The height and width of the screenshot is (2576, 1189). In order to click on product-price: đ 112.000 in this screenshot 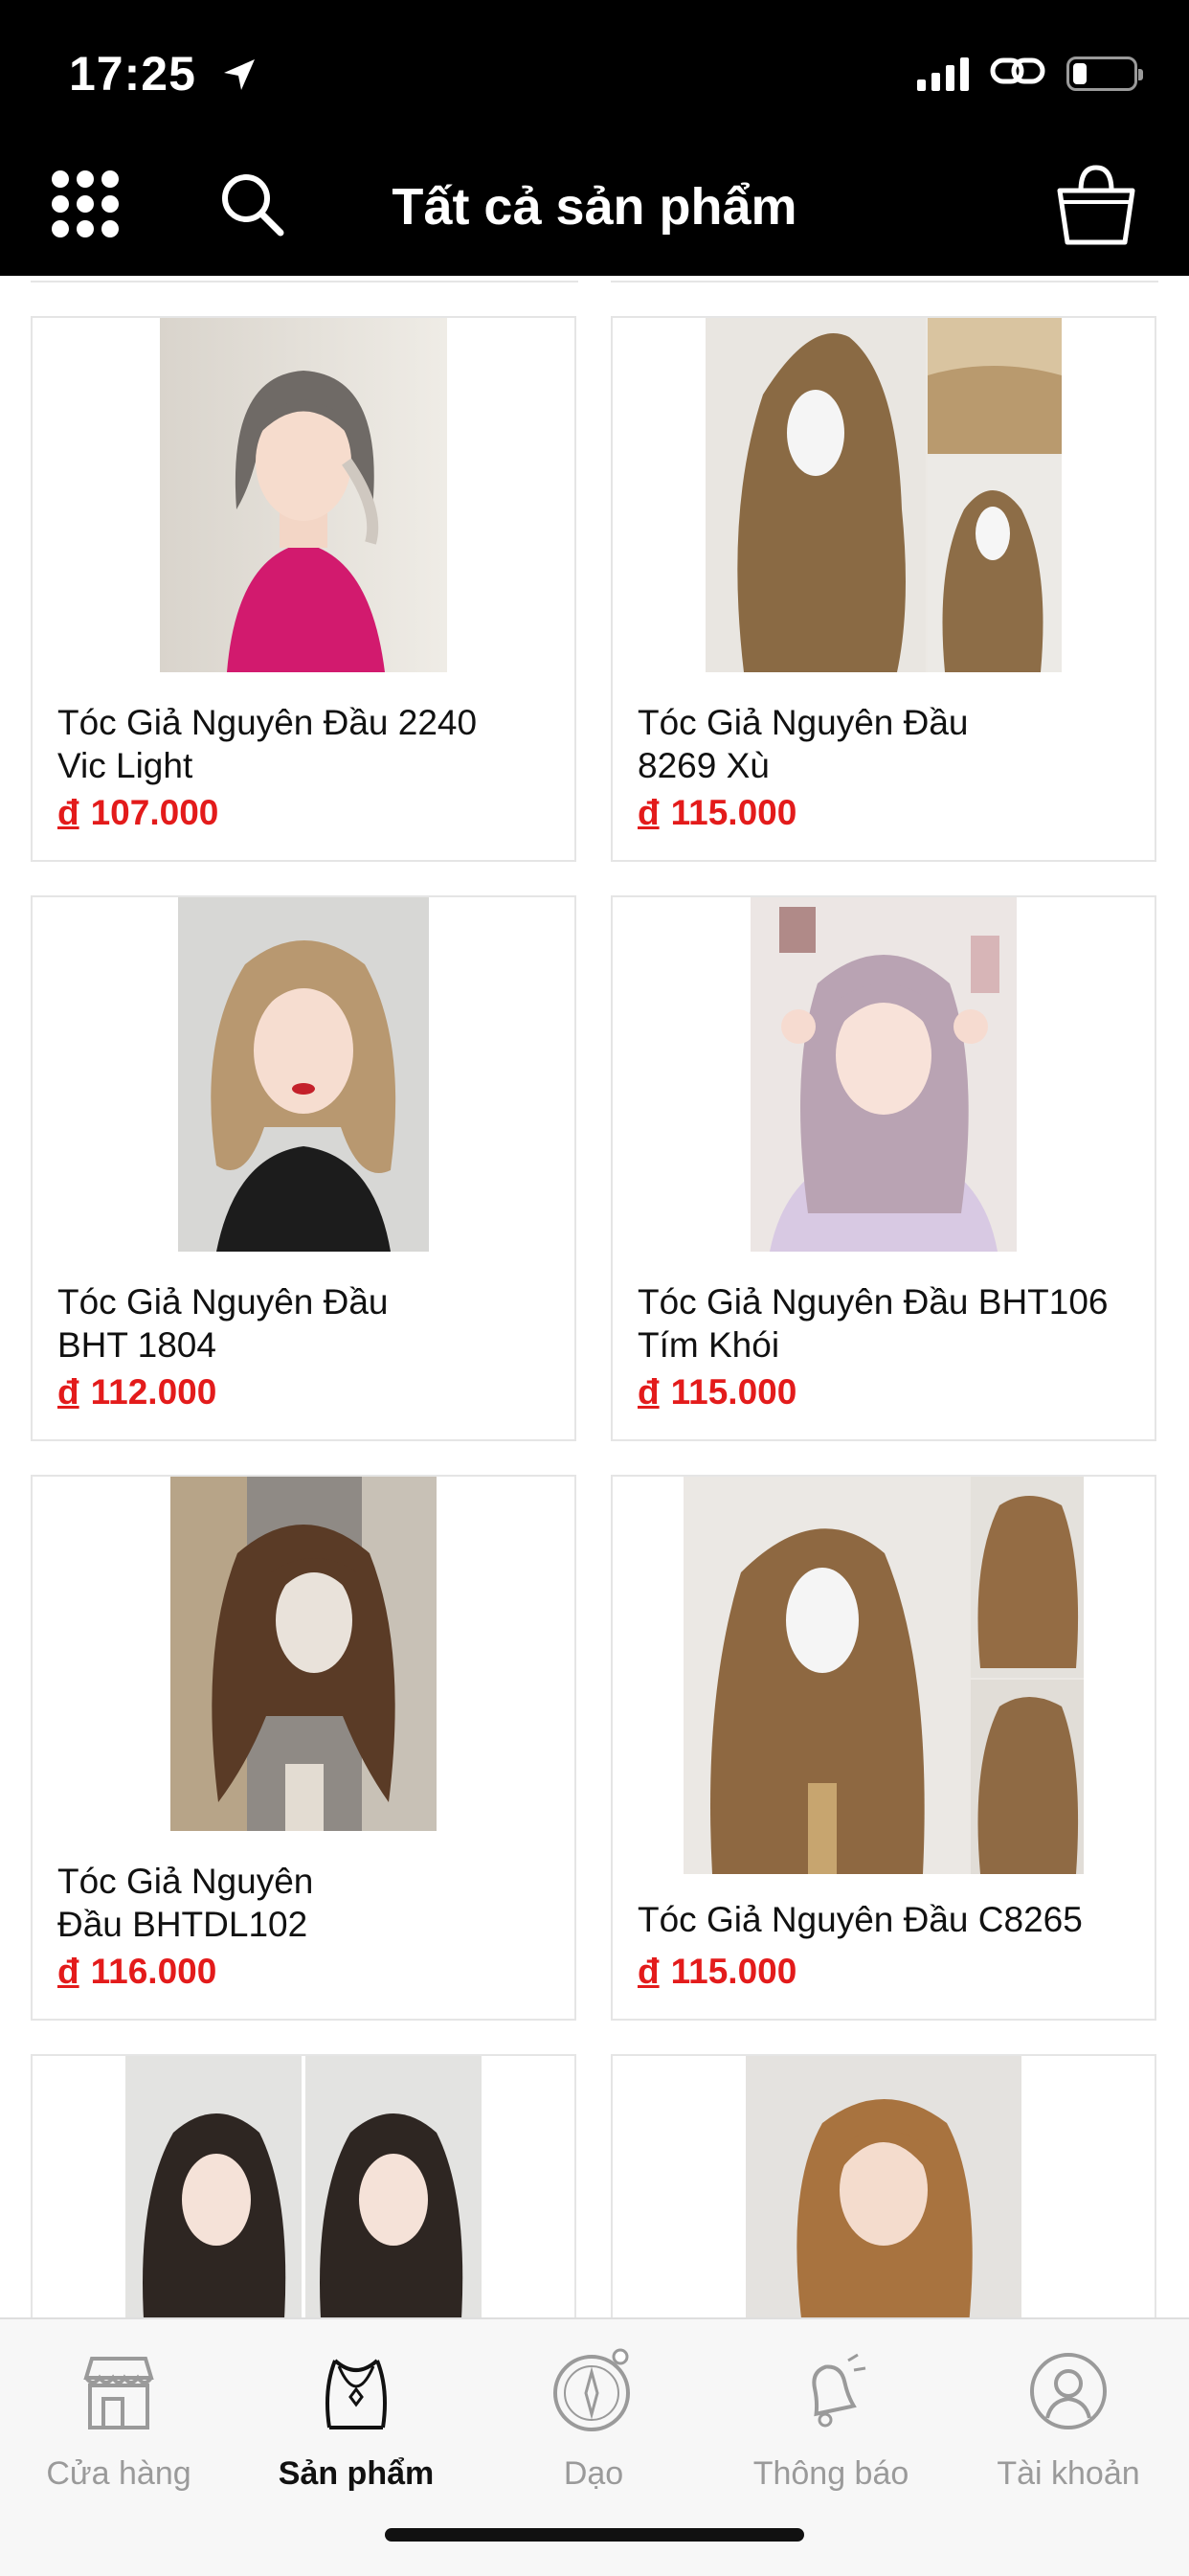, I will do `click(136, 1392)`.